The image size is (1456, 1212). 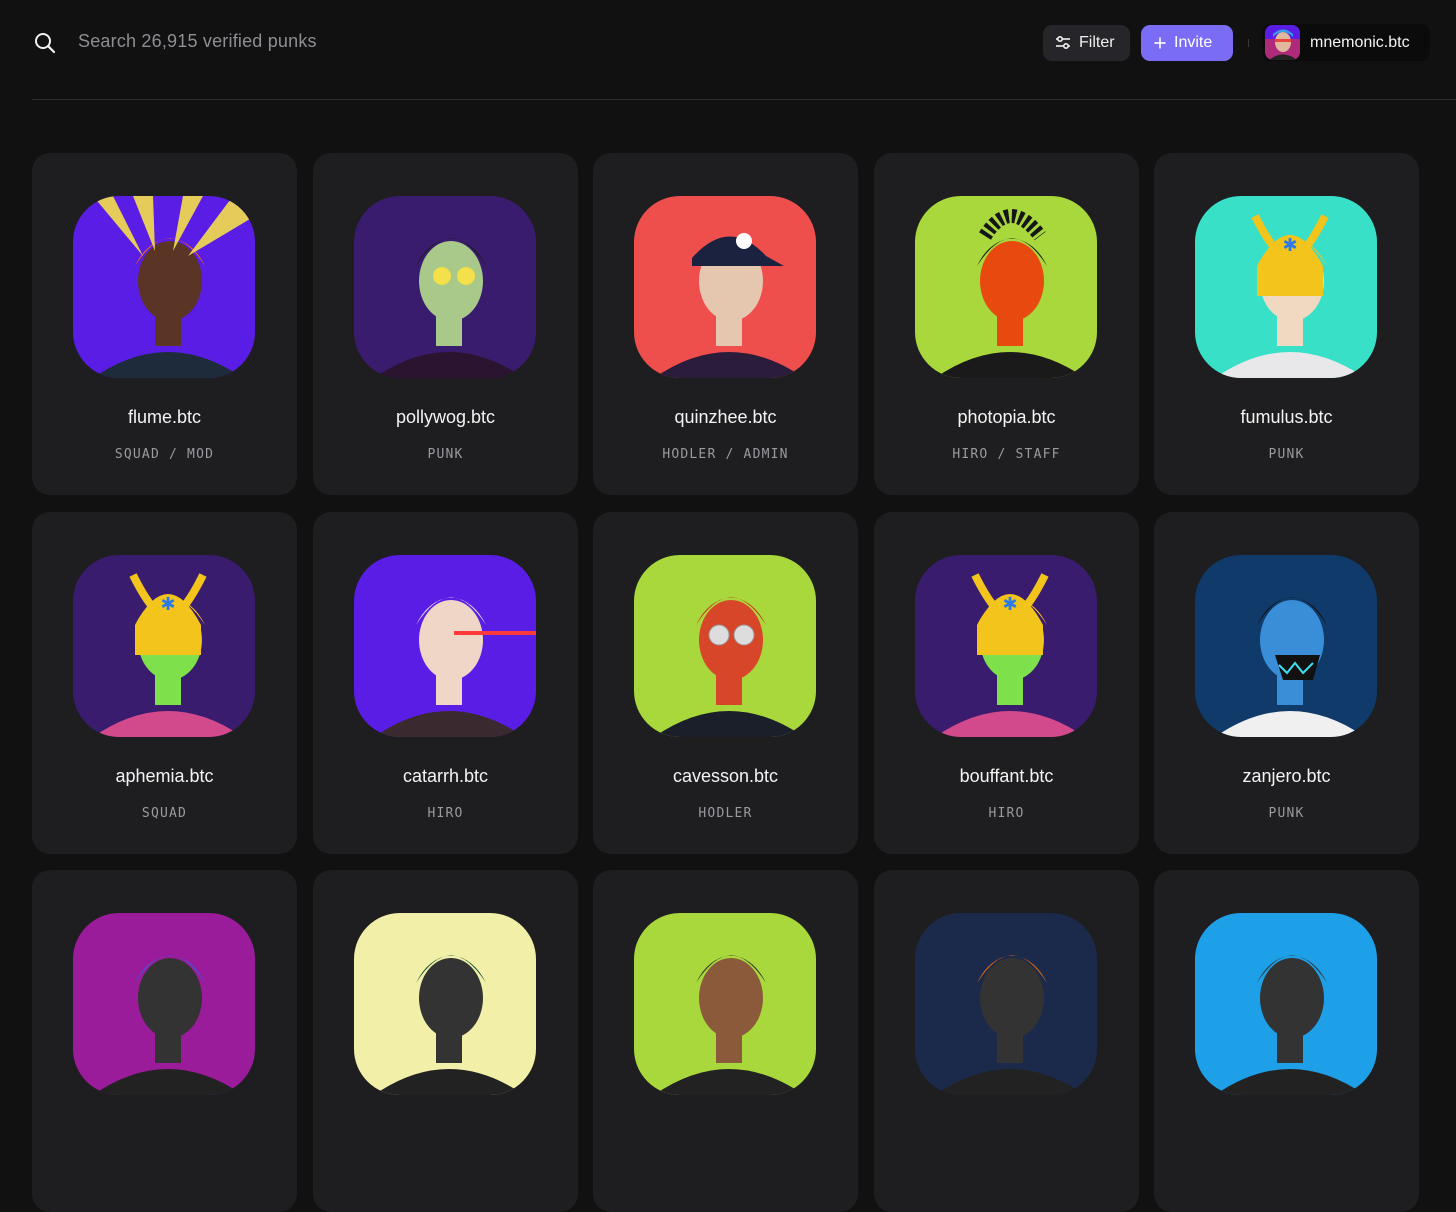 What do you see at coordinates (725, 417) in the screenshot?
I see `punk-name: quinzhee.btc` at bounding box center [725, 417].